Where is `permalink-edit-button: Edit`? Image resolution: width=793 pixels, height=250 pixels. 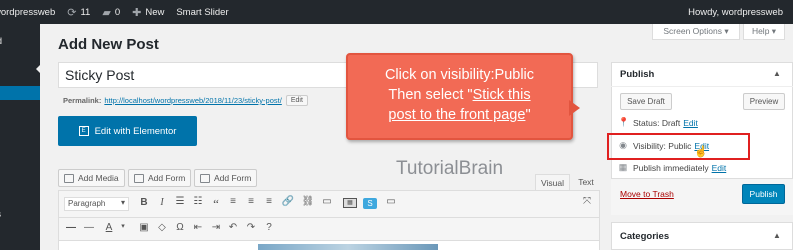 permalink-edit-button: Edit is located at coordinates (296, 100).